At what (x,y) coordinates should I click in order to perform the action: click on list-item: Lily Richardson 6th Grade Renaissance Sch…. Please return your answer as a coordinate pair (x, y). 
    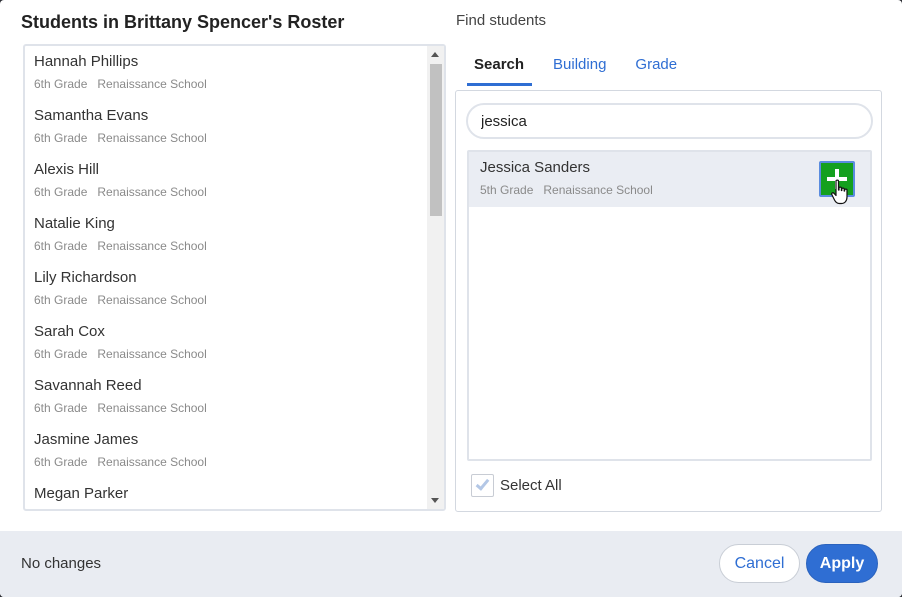
    Looking at the image, I should click on (227, 289).